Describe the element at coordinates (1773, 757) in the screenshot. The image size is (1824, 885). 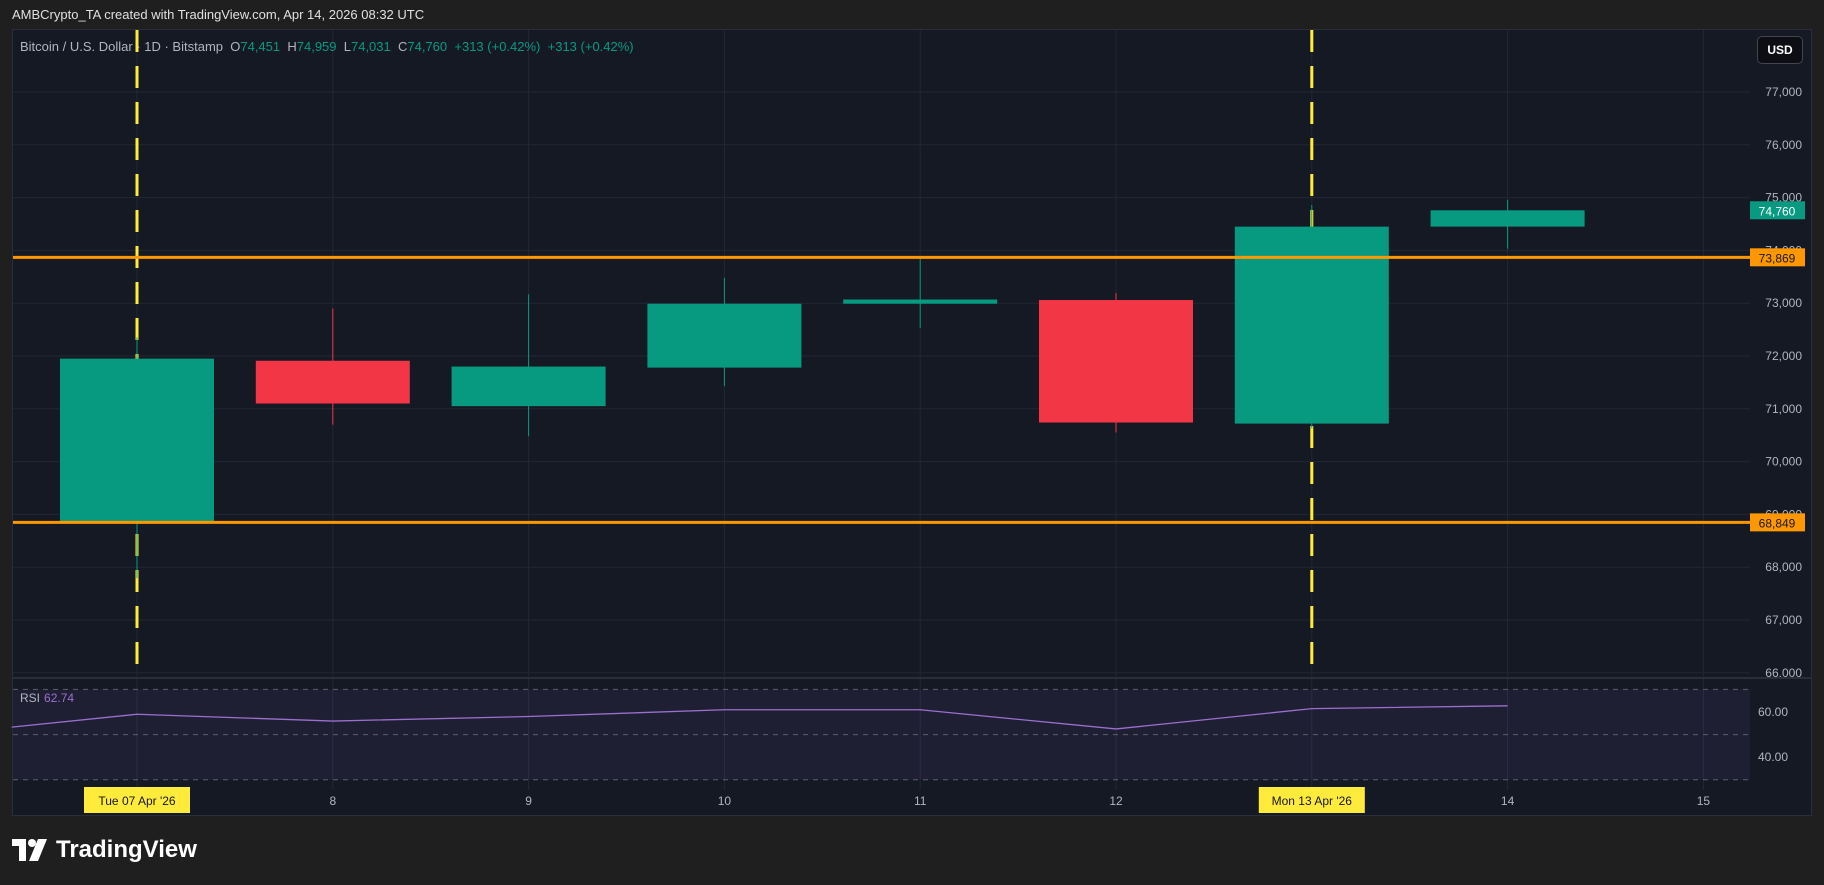
I see `rsi-tick-label: 40.00` at that location.